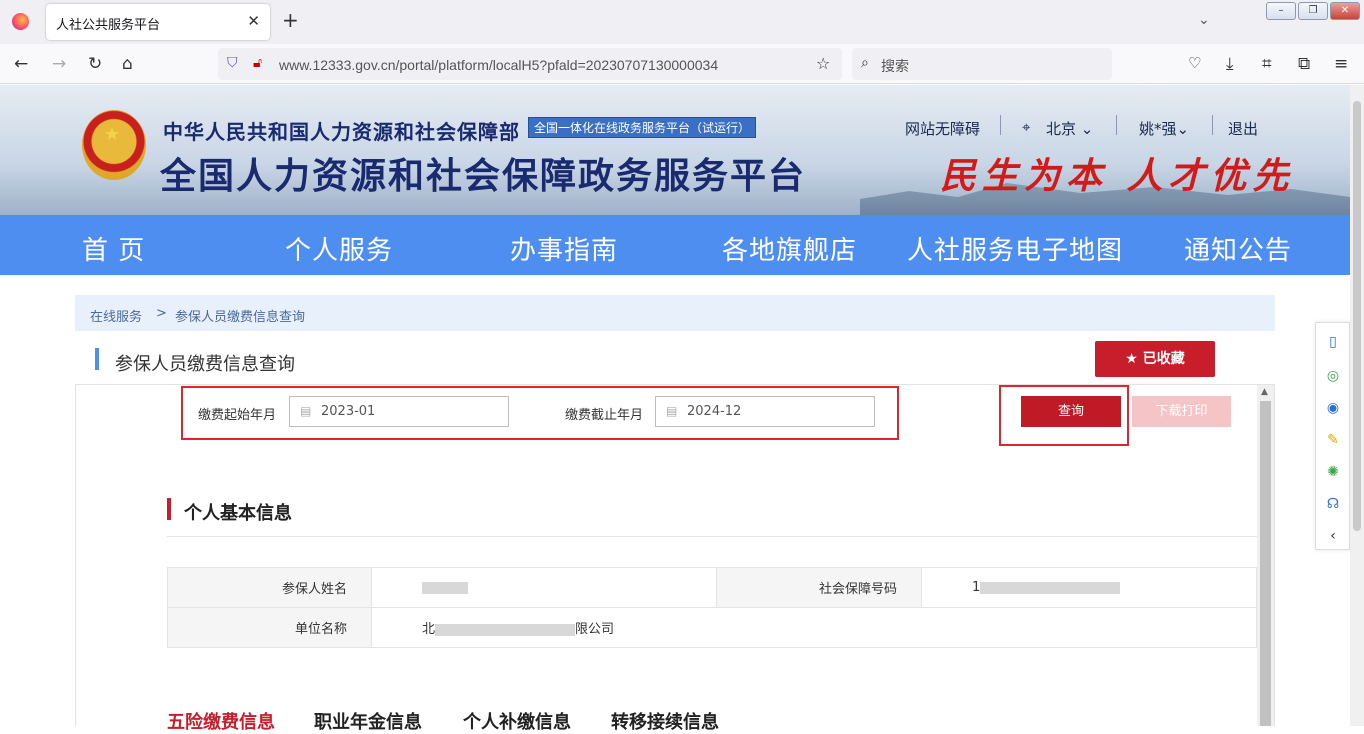  Describe the element at coordinates (1117, 176) in the screenshot. I see `slogan: 民生为本 人才优先` at that location.